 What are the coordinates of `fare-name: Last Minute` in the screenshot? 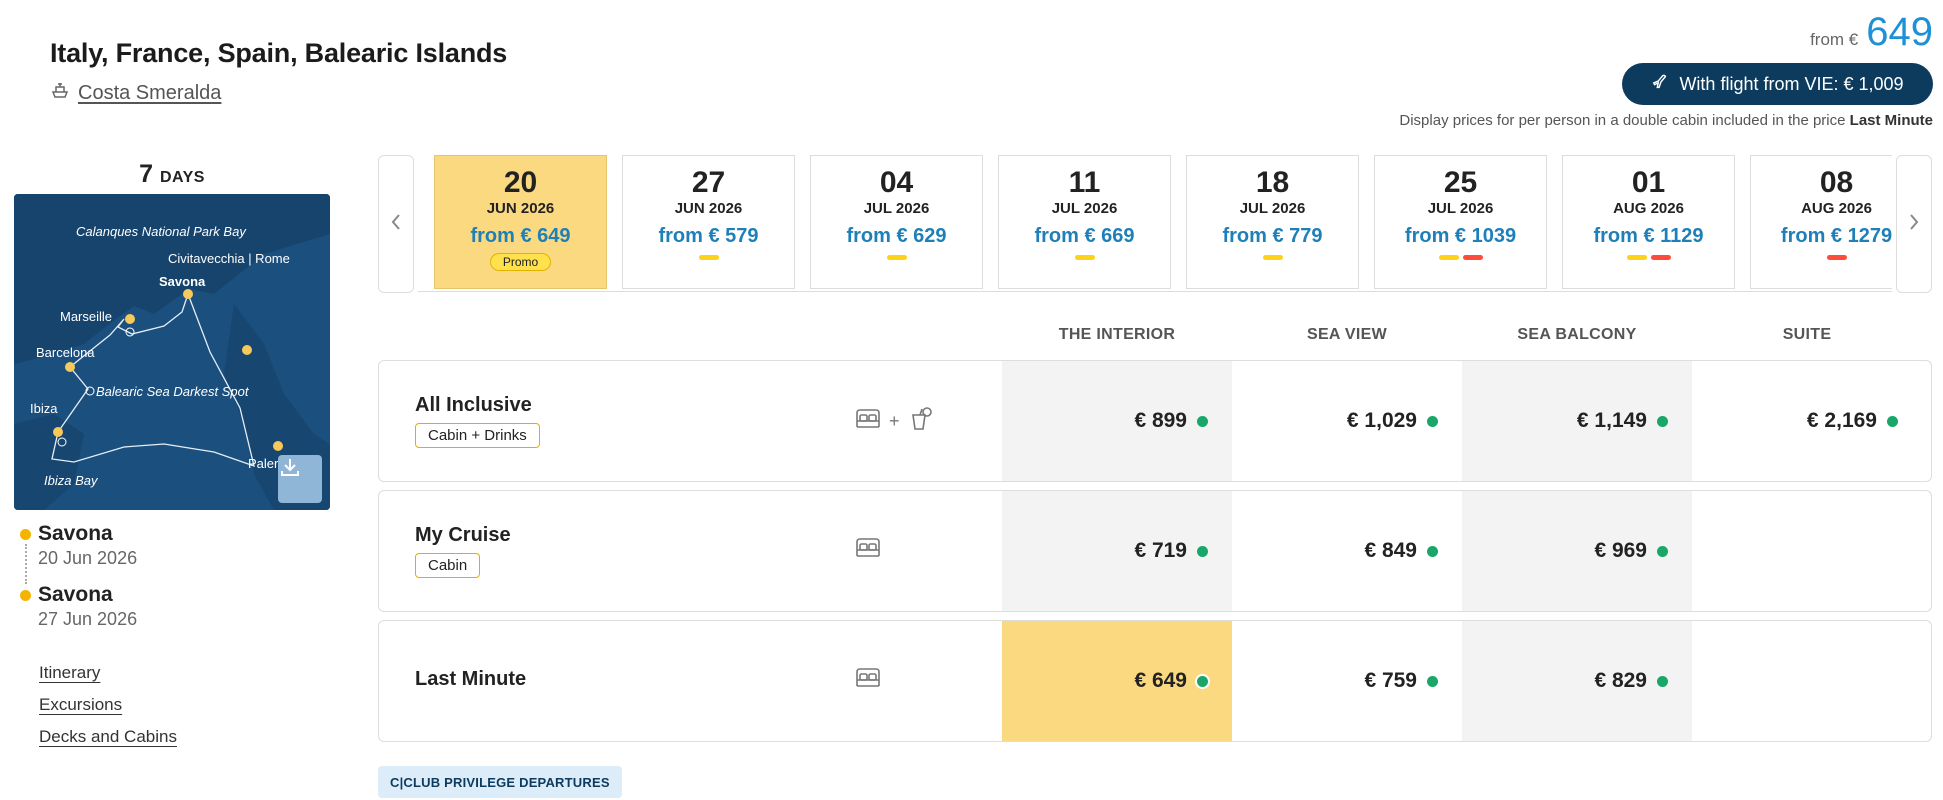 It's located at (471, 679).